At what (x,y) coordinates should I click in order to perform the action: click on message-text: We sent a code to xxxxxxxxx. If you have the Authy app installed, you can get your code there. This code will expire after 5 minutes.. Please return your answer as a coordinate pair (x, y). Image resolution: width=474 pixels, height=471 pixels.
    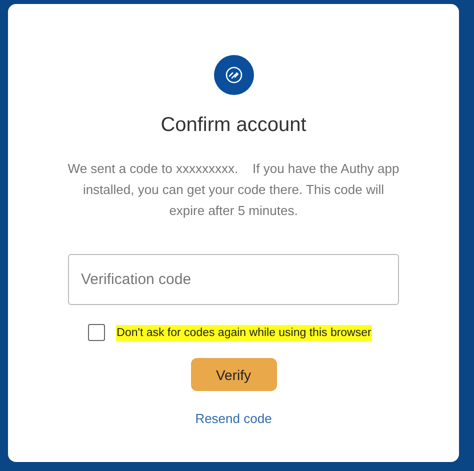
    Looking at the image, I should click on (233, 190).